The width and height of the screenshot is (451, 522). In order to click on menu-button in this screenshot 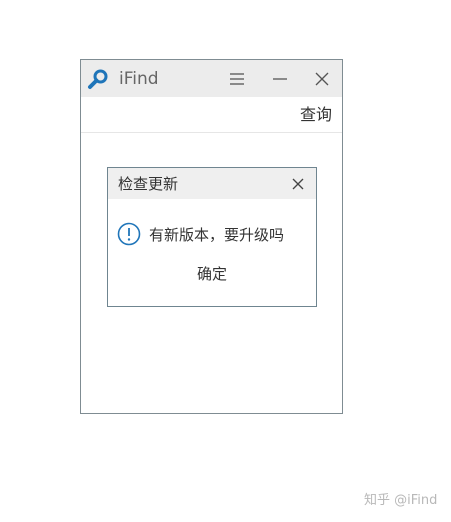, I will do `click(237, 78)`.